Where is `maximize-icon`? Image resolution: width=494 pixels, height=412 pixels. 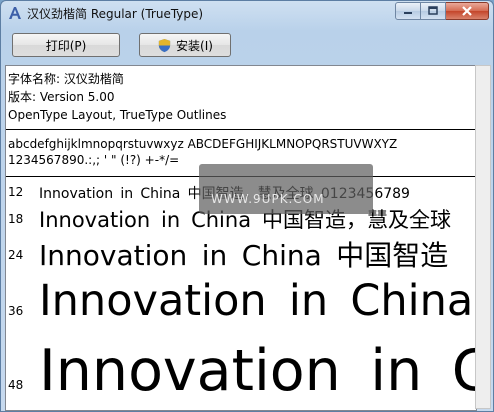 maximize-icon is located at coordinates (433, 10).